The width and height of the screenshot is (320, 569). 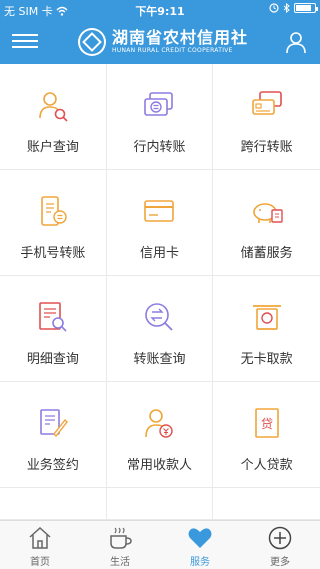 What do you see at coordinates (92, 42) in the screenshot?
I see `logo-emblem-icon` at bounding box center [92, 42].